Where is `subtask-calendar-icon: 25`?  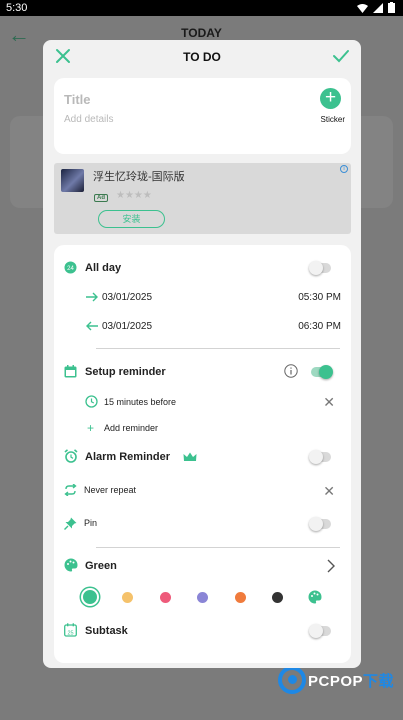 subtask-calendar-icon: 25 is located at coordinates (70, 630).